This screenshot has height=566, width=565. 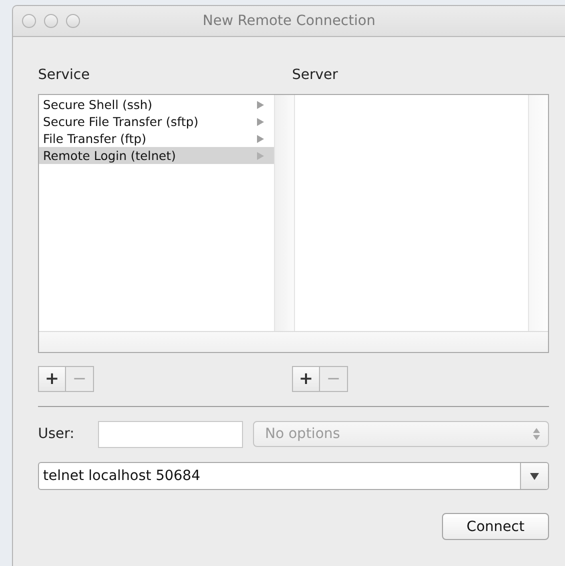 I want to click on minimize-button, so click(x=51, y=21).